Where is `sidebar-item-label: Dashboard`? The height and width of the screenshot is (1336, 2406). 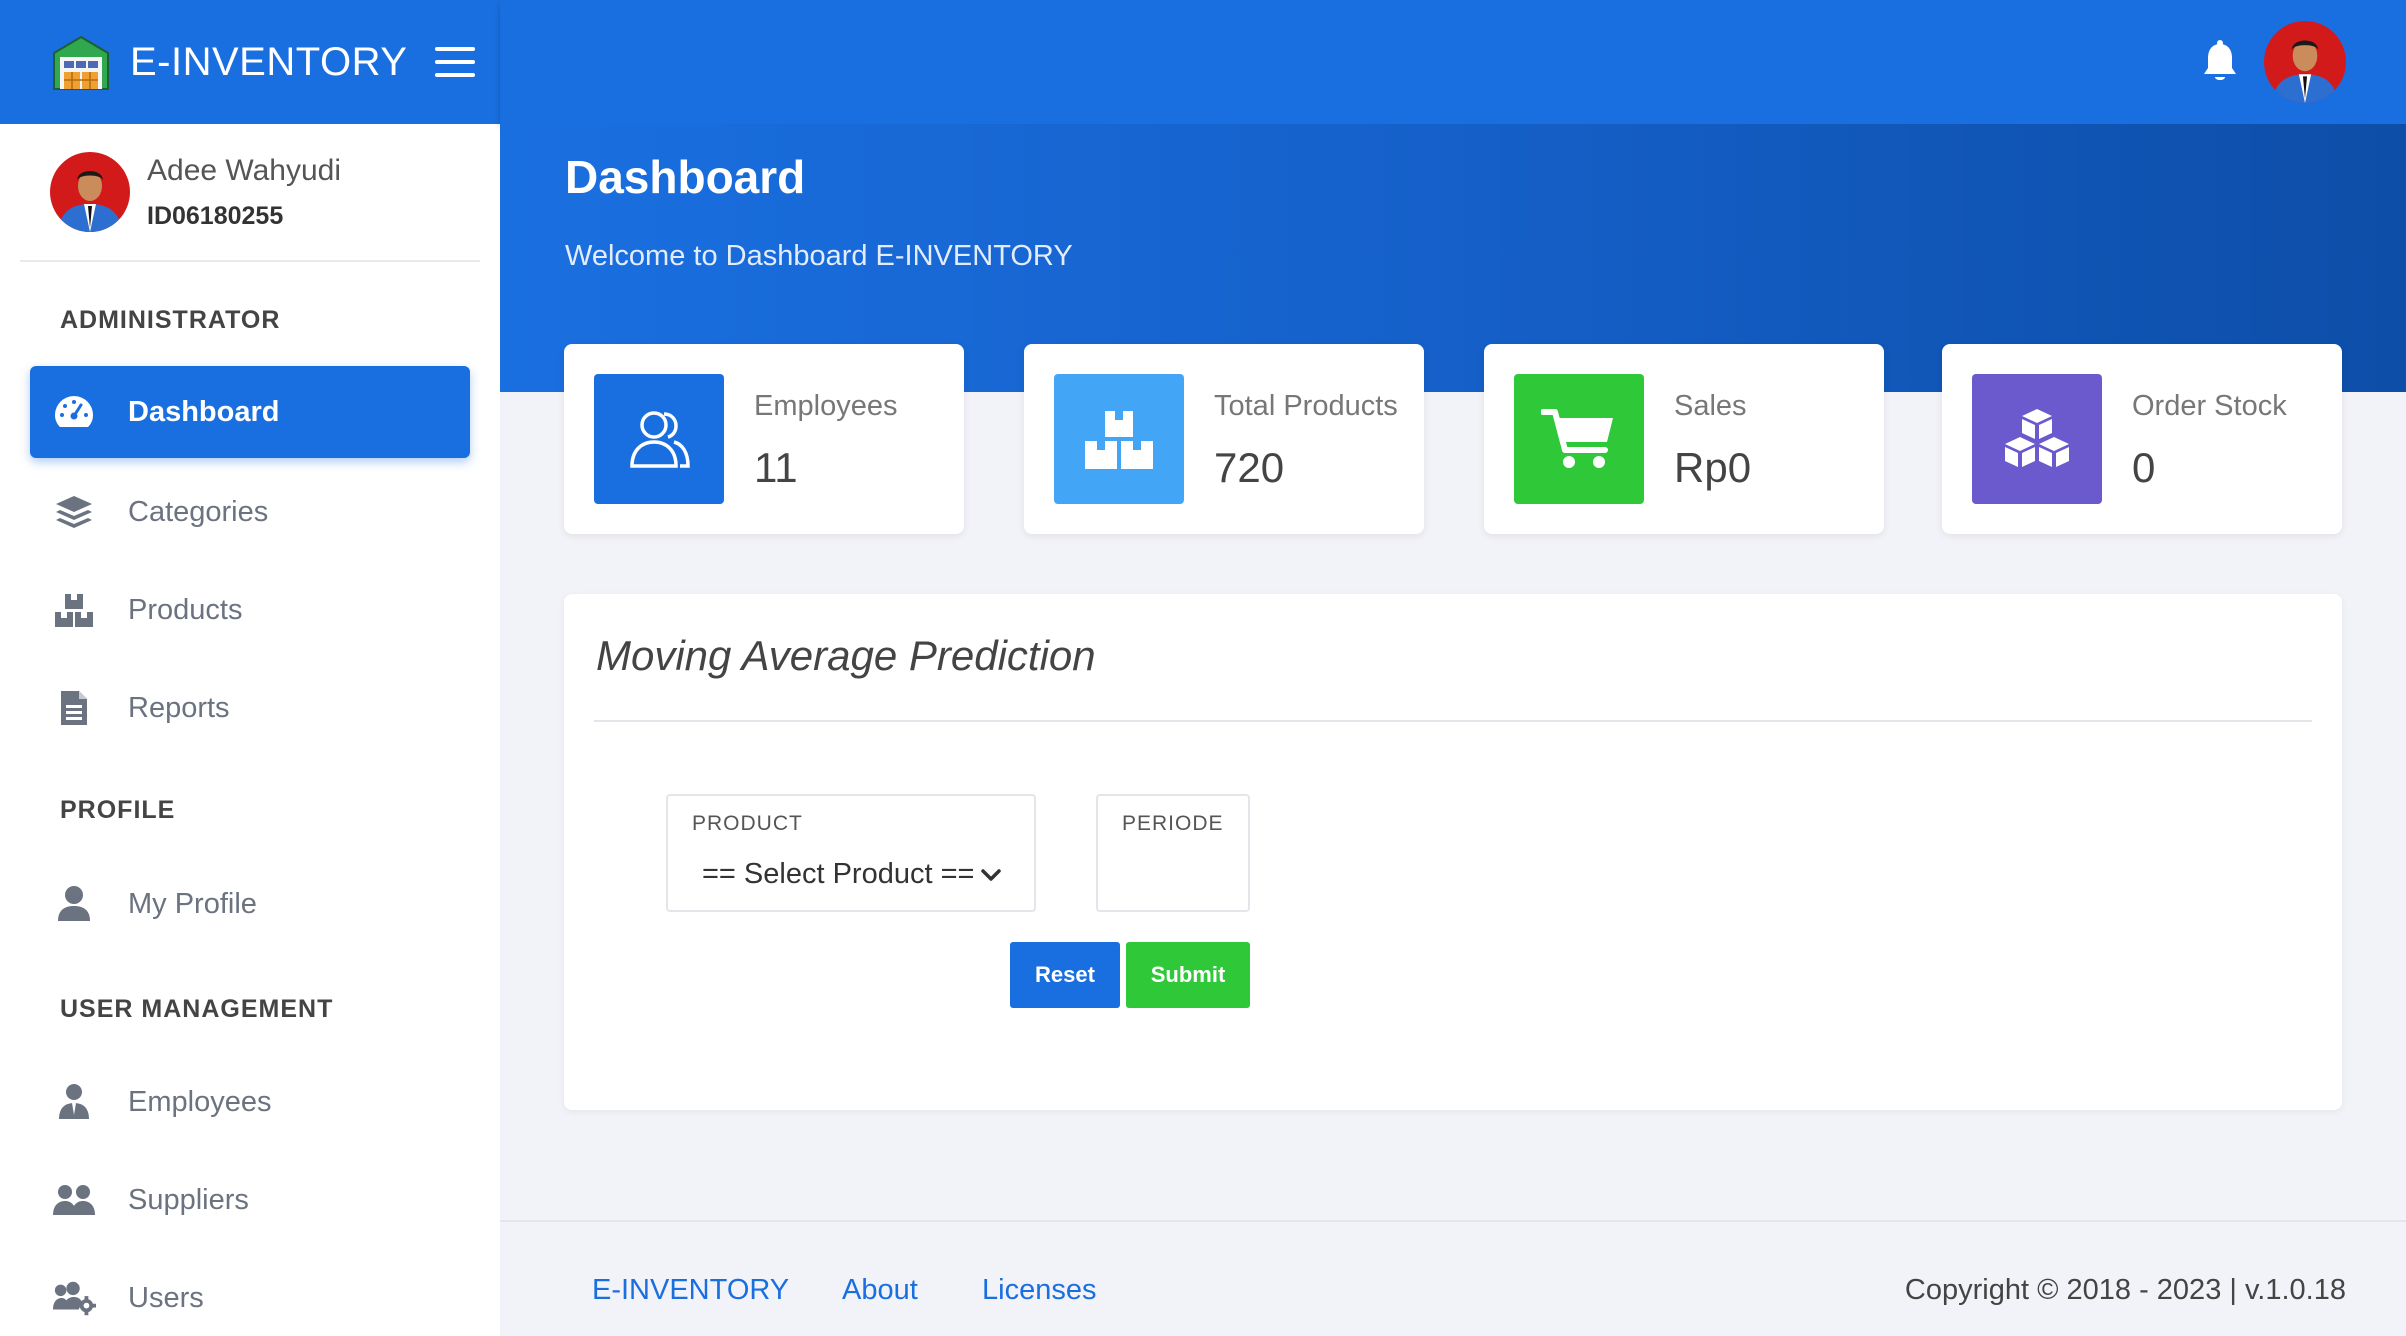
sidebar-item-label: Dashboard is located at coordinates (204, 411).